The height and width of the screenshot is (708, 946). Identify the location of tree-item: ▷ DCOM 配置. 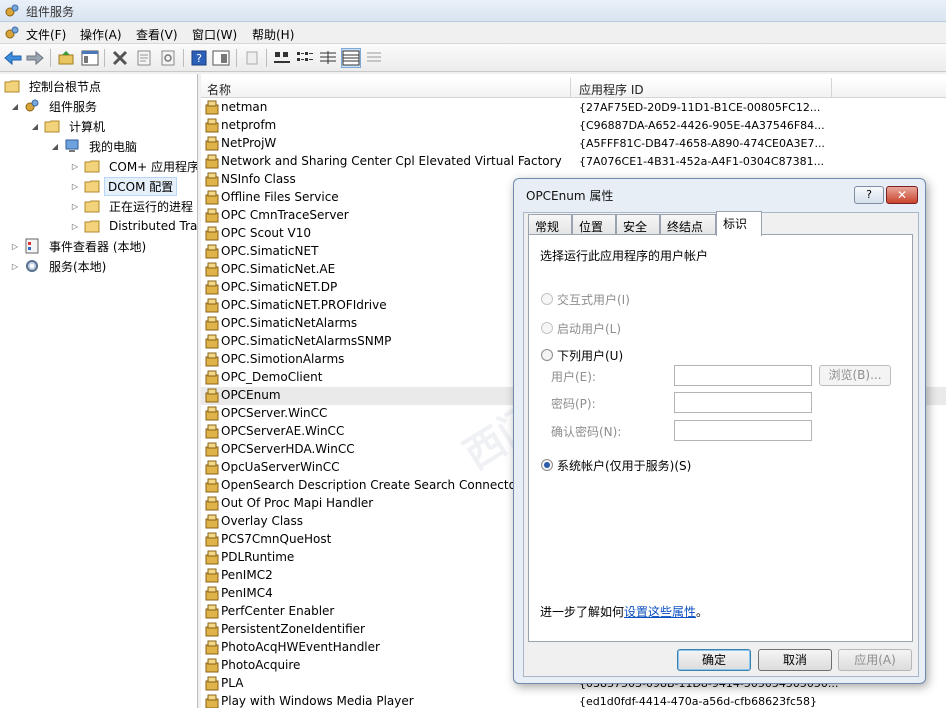
(124, 186).